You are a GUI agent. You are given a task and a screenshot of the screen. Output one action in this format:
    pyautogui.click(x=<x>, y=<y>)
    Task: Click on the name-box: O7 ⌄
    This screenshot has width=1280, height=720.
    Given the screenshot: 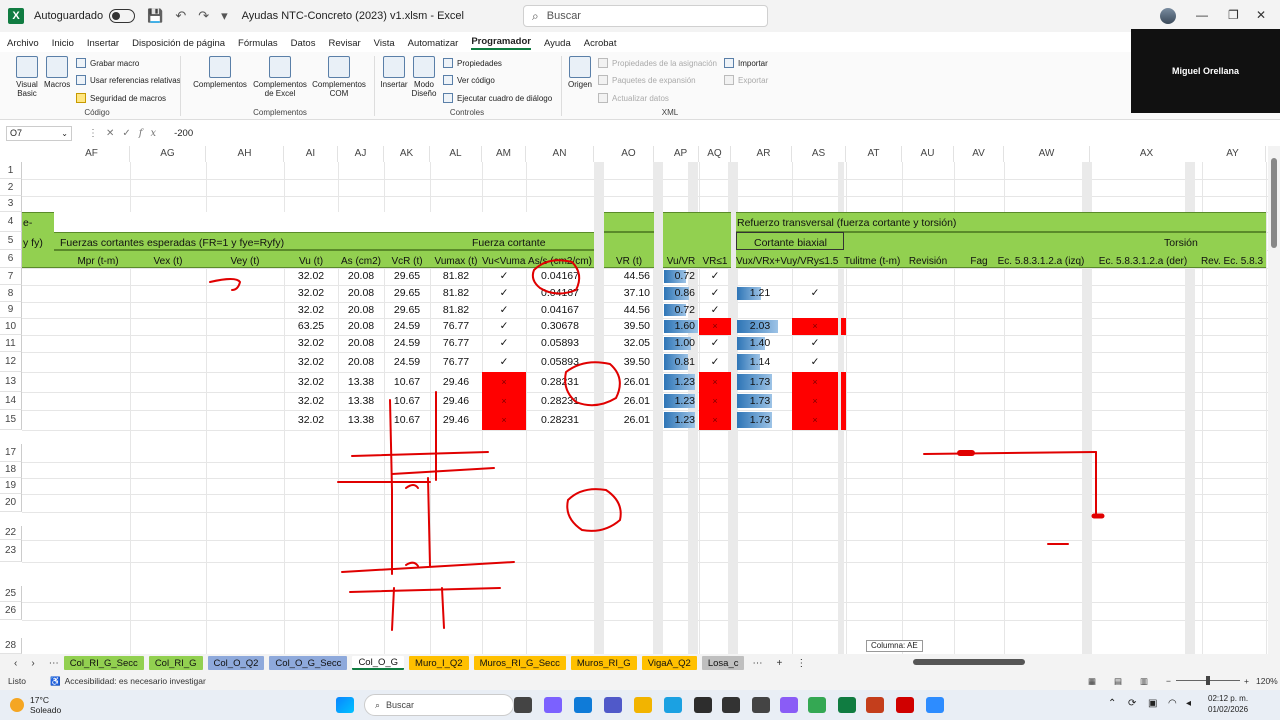 What is the action you would take?
    pyautogui.click(x=39, y=133)
    